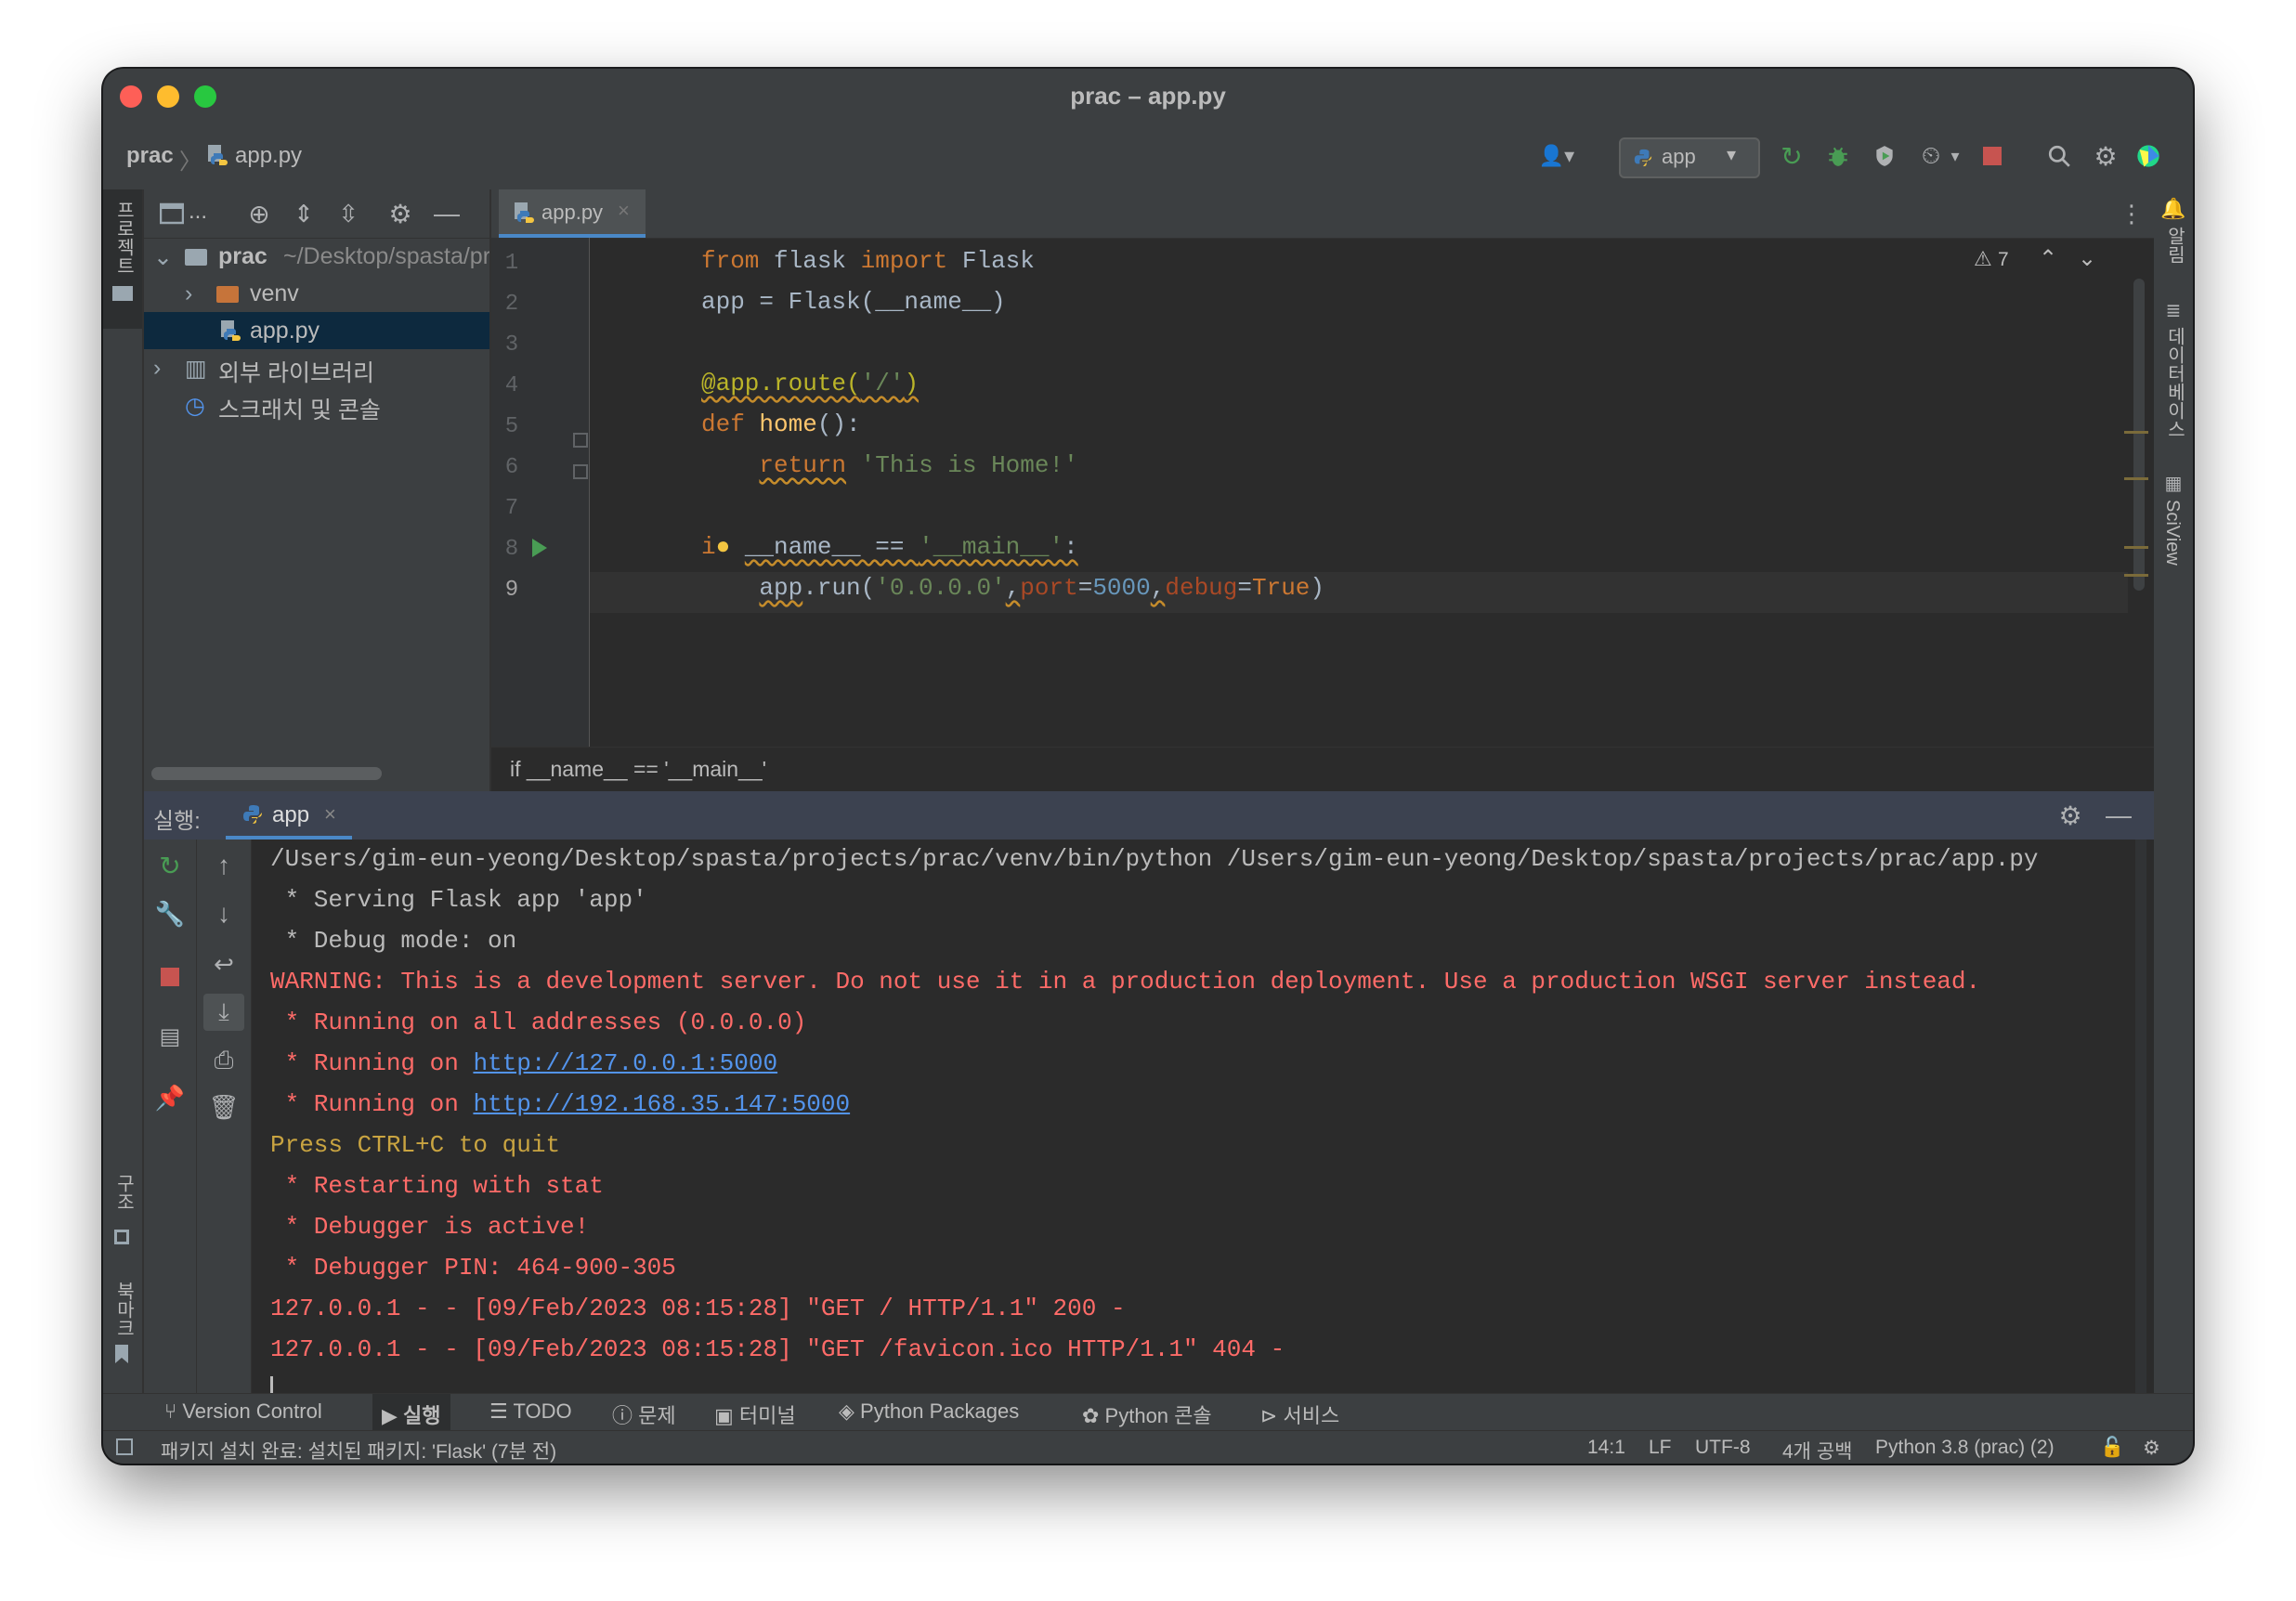 The height and width of the screenshot is (1601, 2296). What do you see at coordinates (2132, 214) in the screenshot?
I see `more-options-icon: ⋮` at bounding box center [2132, 214].